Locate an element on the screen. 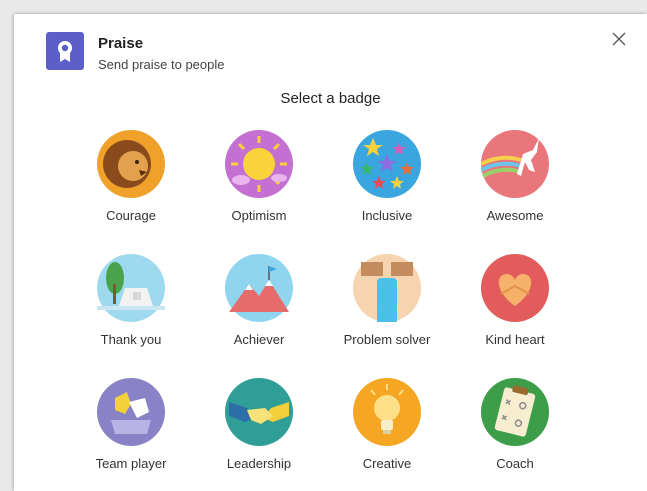 Image resolution: width=647 pixels, height=491 pixels. heart-hands-icon is located at coordinates (515, 288).